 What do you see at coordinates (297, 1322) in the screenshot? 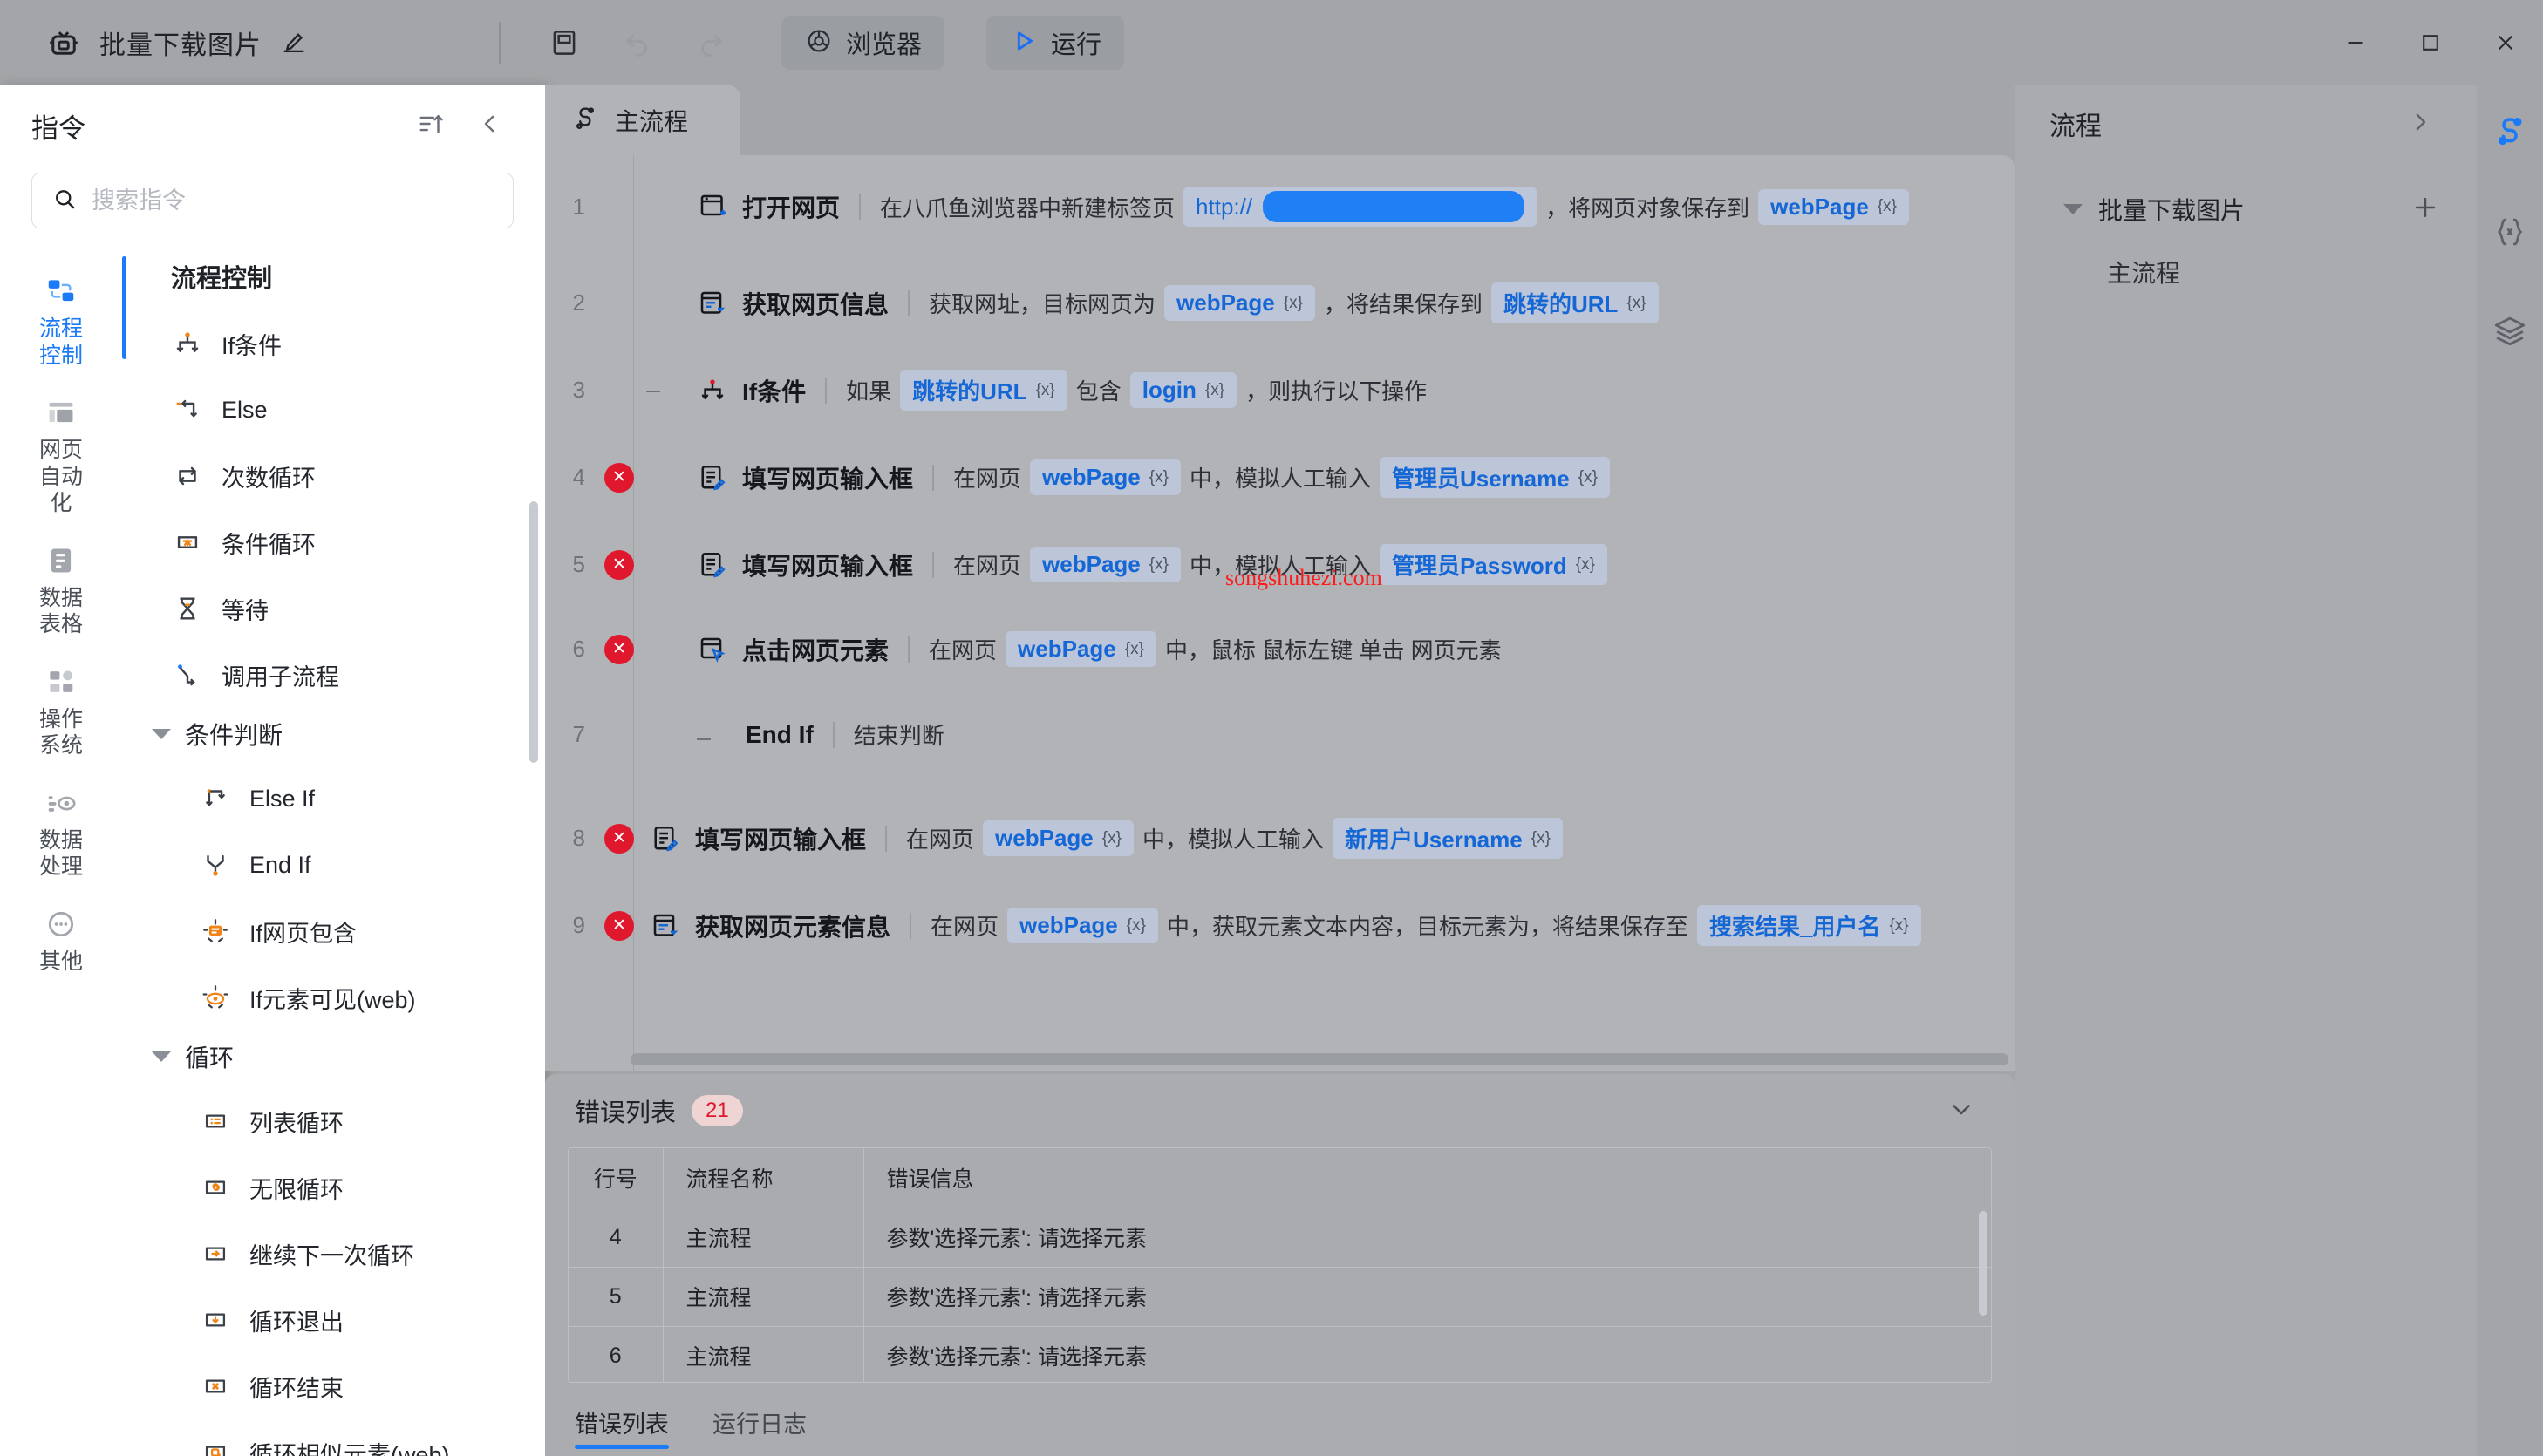
I see `command-label: 循环退出` at bounding box center [297, 1322].